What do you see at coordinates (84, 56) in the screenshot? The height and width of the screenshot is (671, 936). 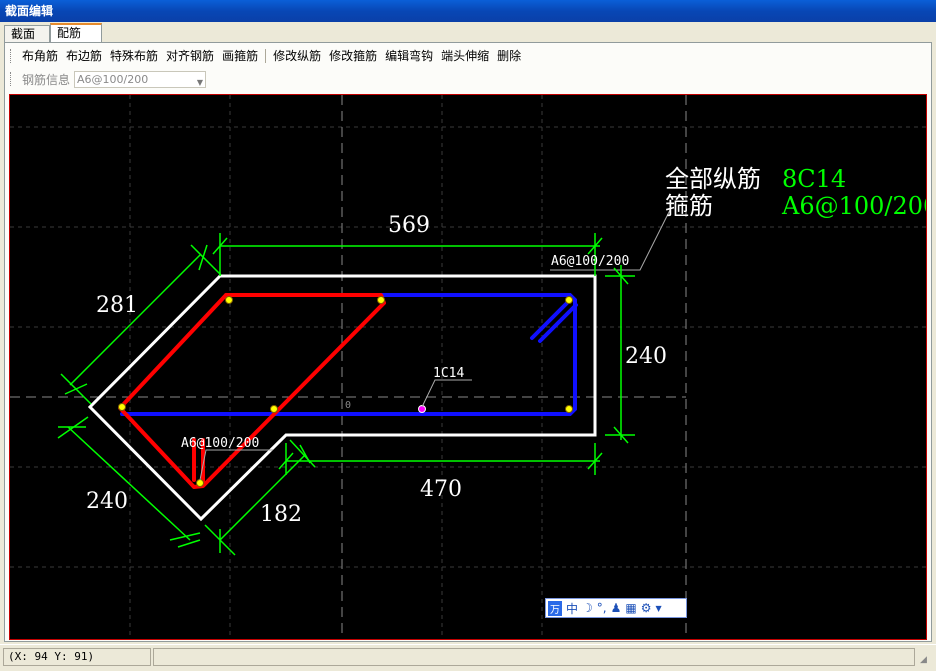 I see `side-bar-button: 布边筋` at bounding box center [84, 56].